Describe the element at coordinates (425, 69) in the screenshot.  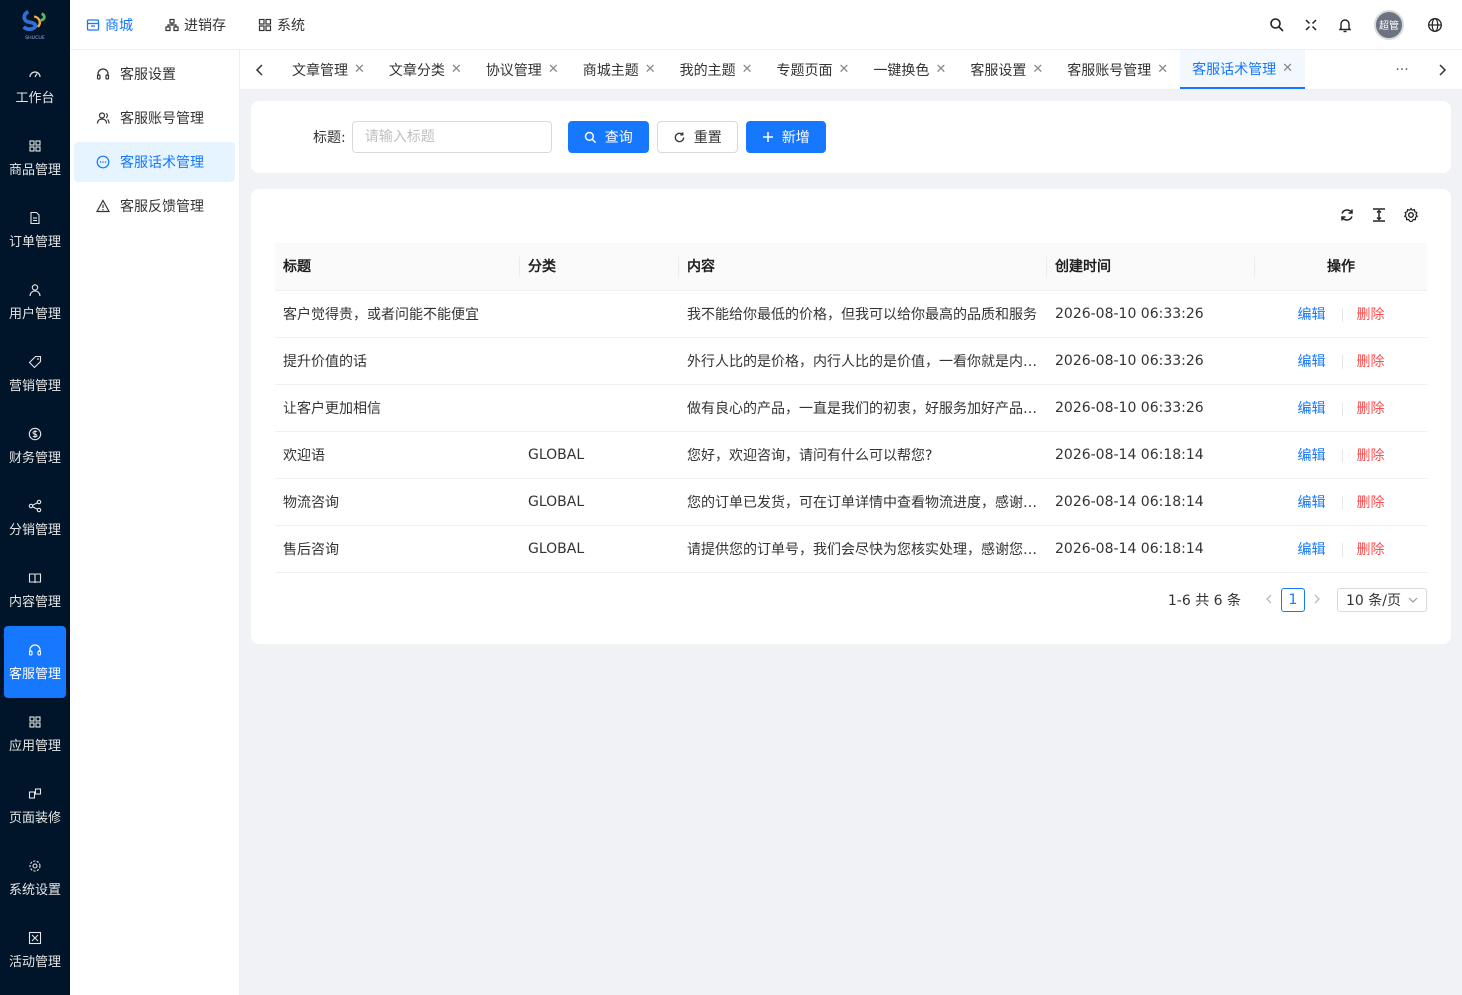
I see `tab: 文章分类 ✕` at that location.